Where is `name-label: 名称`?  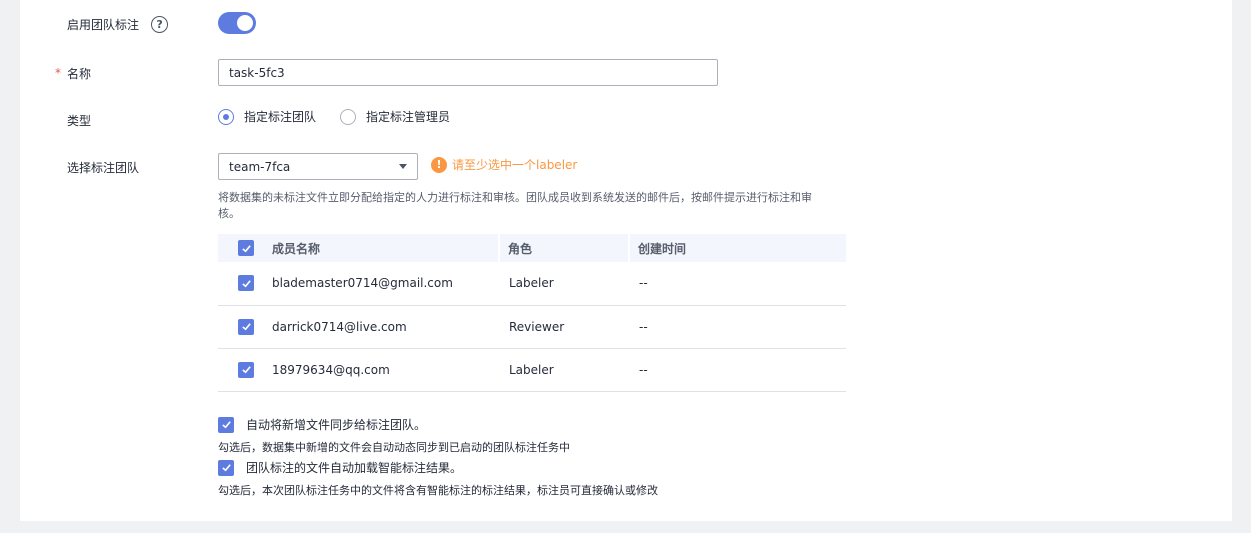
name-label: 名称 is located at coordinates (79, 73).